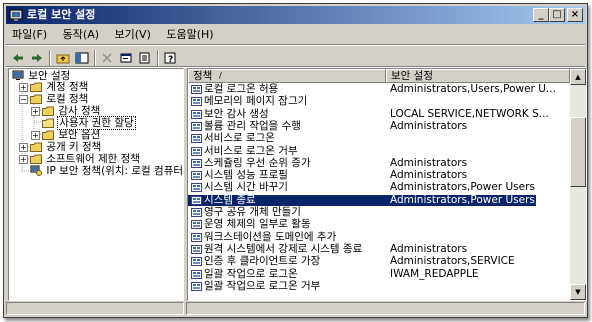 The width and height of the screenshot is (592, 322). I want to click on maximize-button: □, so click(557, 15).